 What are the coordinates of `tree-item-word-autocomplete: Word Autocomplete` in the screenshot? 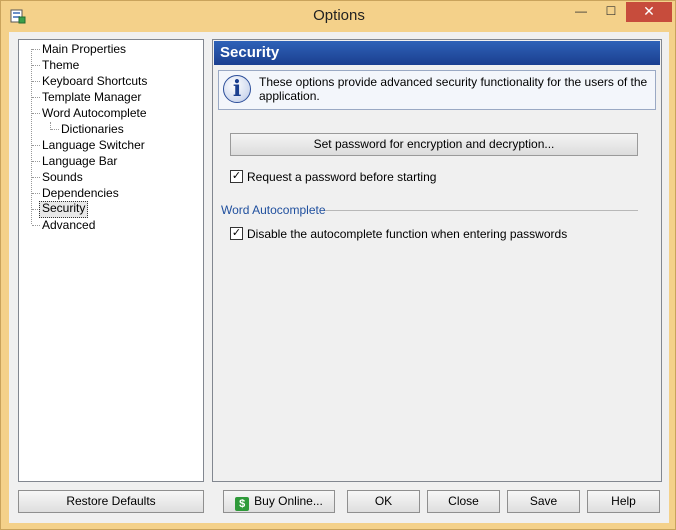 It's located at (94, 113).